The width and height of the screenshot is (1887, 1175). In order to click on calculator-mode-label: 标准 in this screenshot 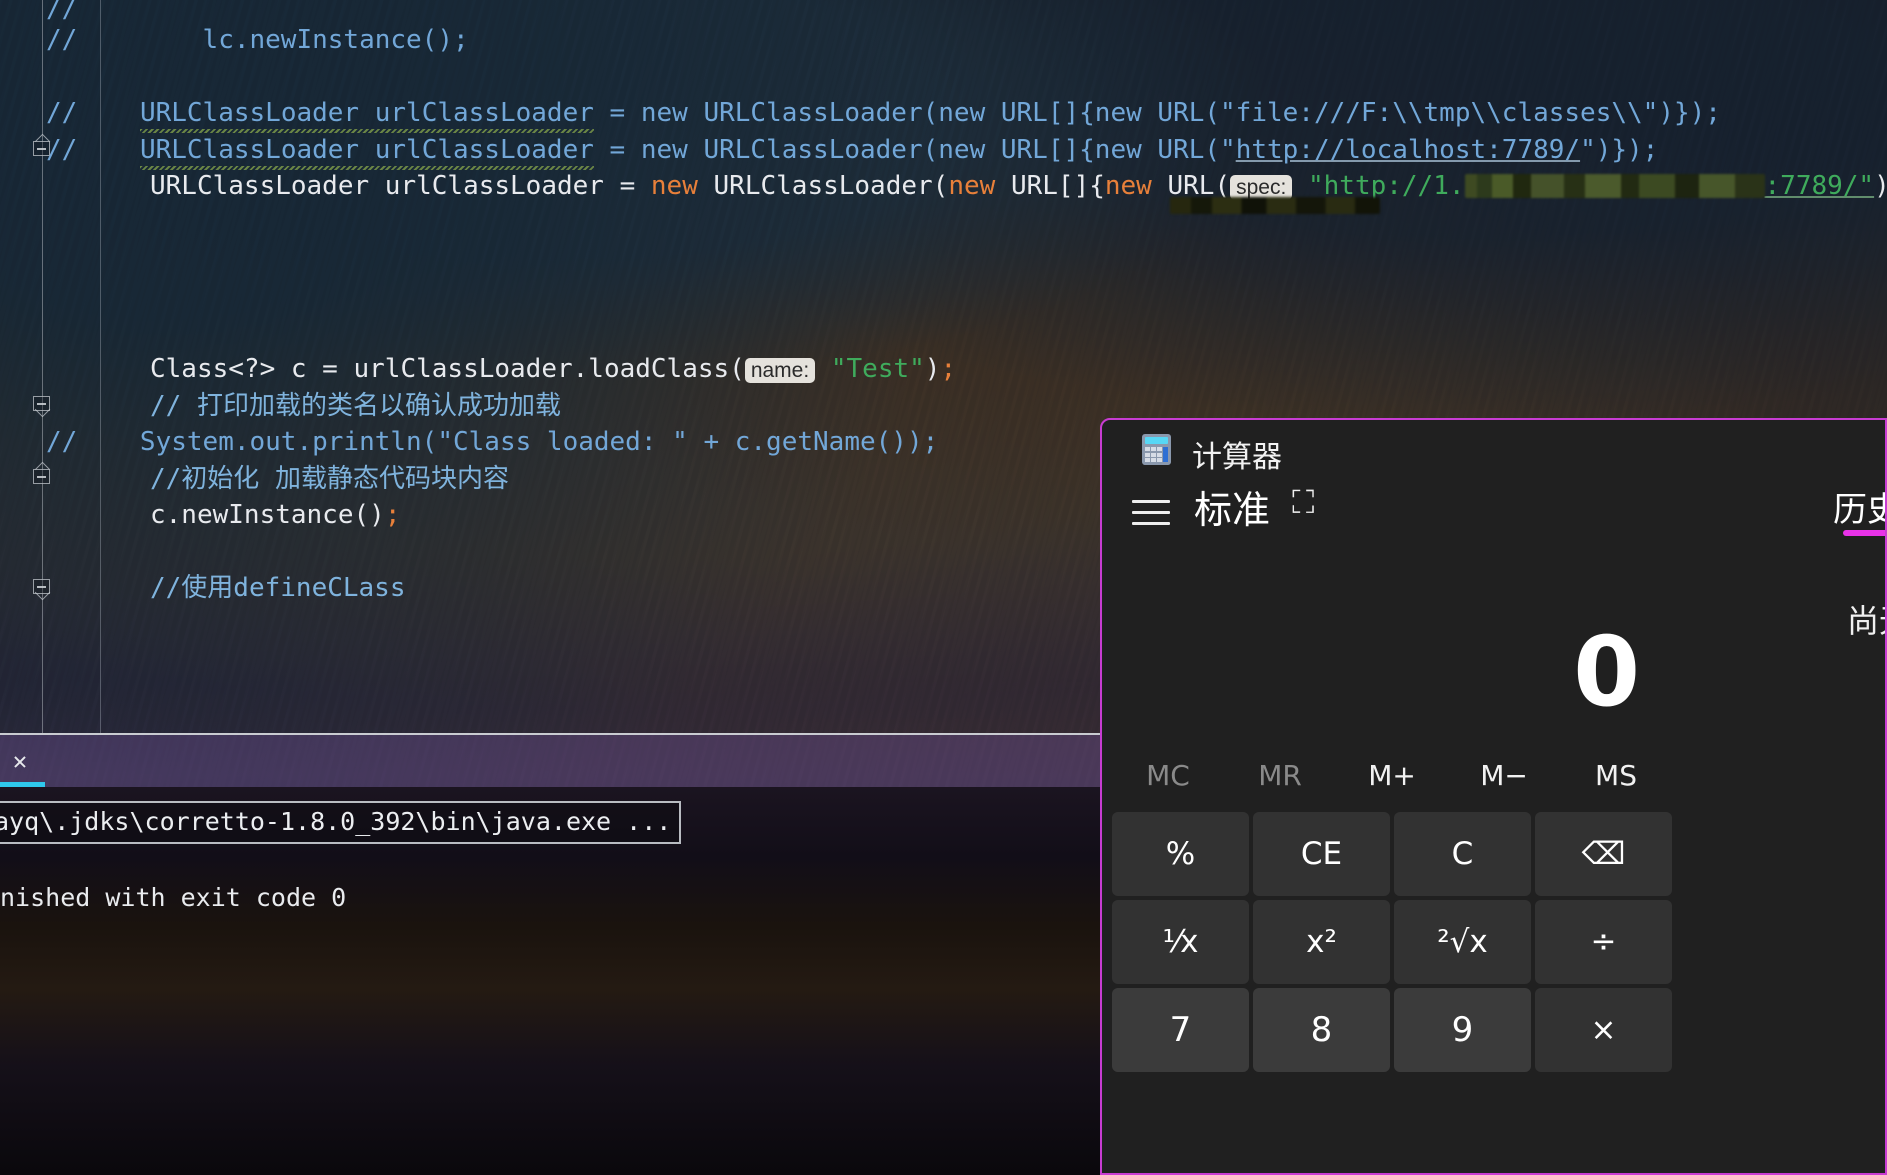, I will do `click(1232, 510)`.